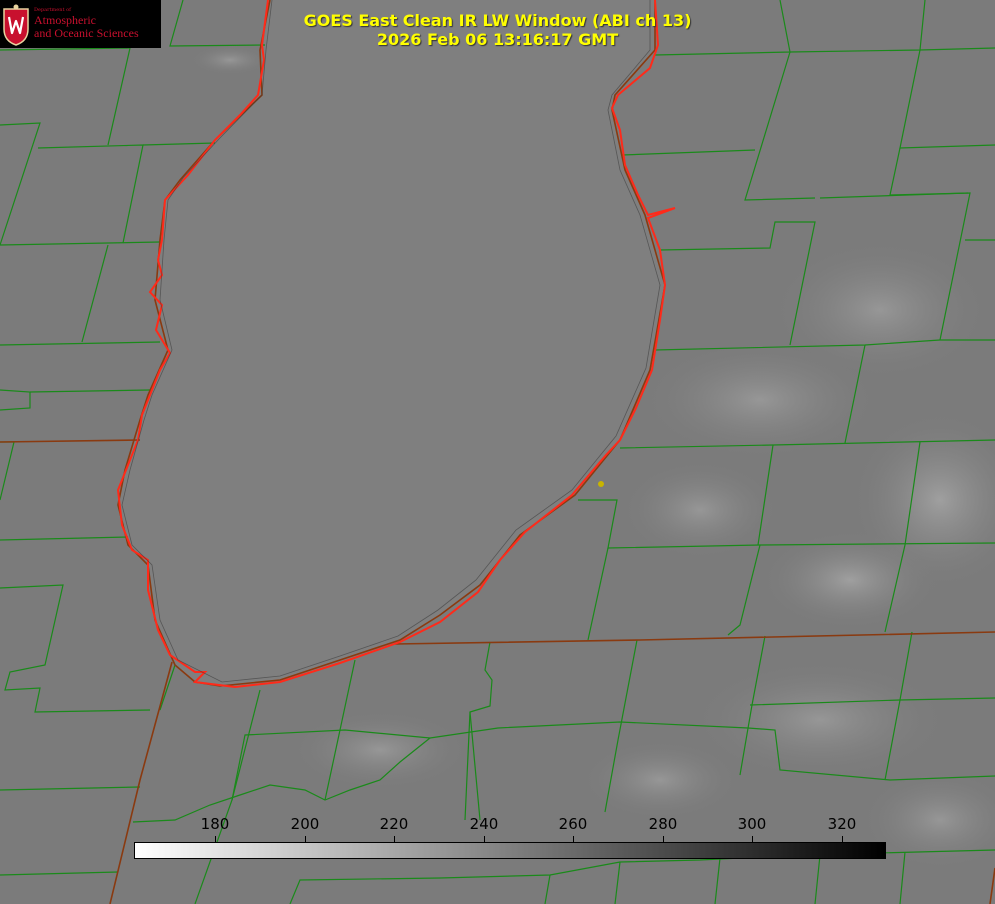  What do you see at coordinates (842, 824) in the screenshot?
I see `colorbar-tick-label: 320` at bounding box center [842, 824].